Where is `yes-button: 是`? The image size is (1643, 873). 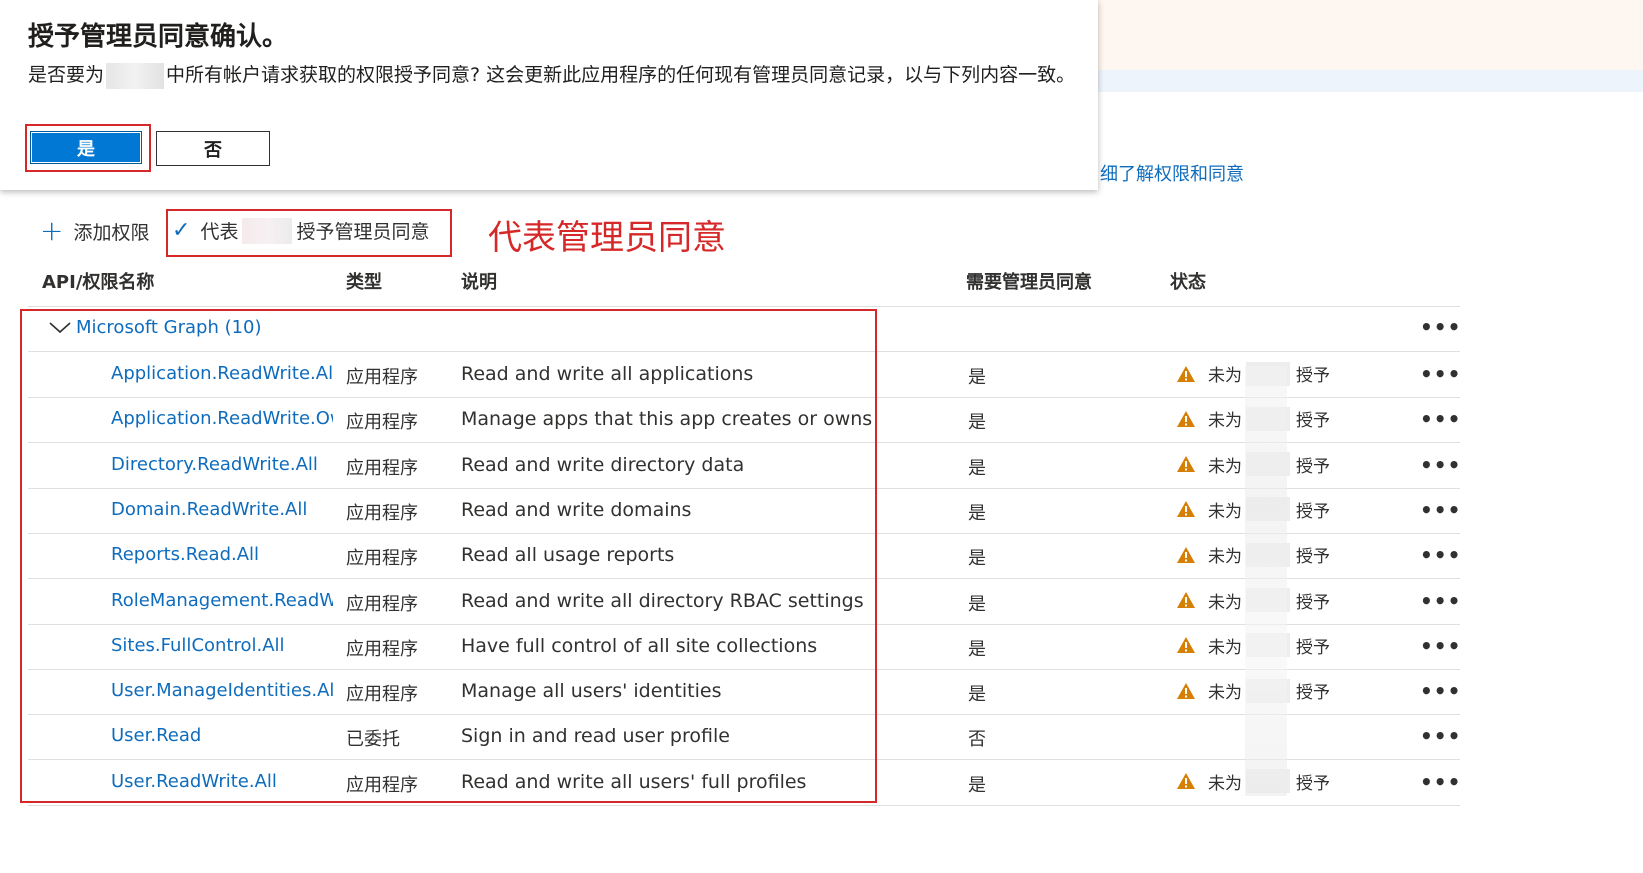 yes-button: 是 is located at coordinates (86, 147).